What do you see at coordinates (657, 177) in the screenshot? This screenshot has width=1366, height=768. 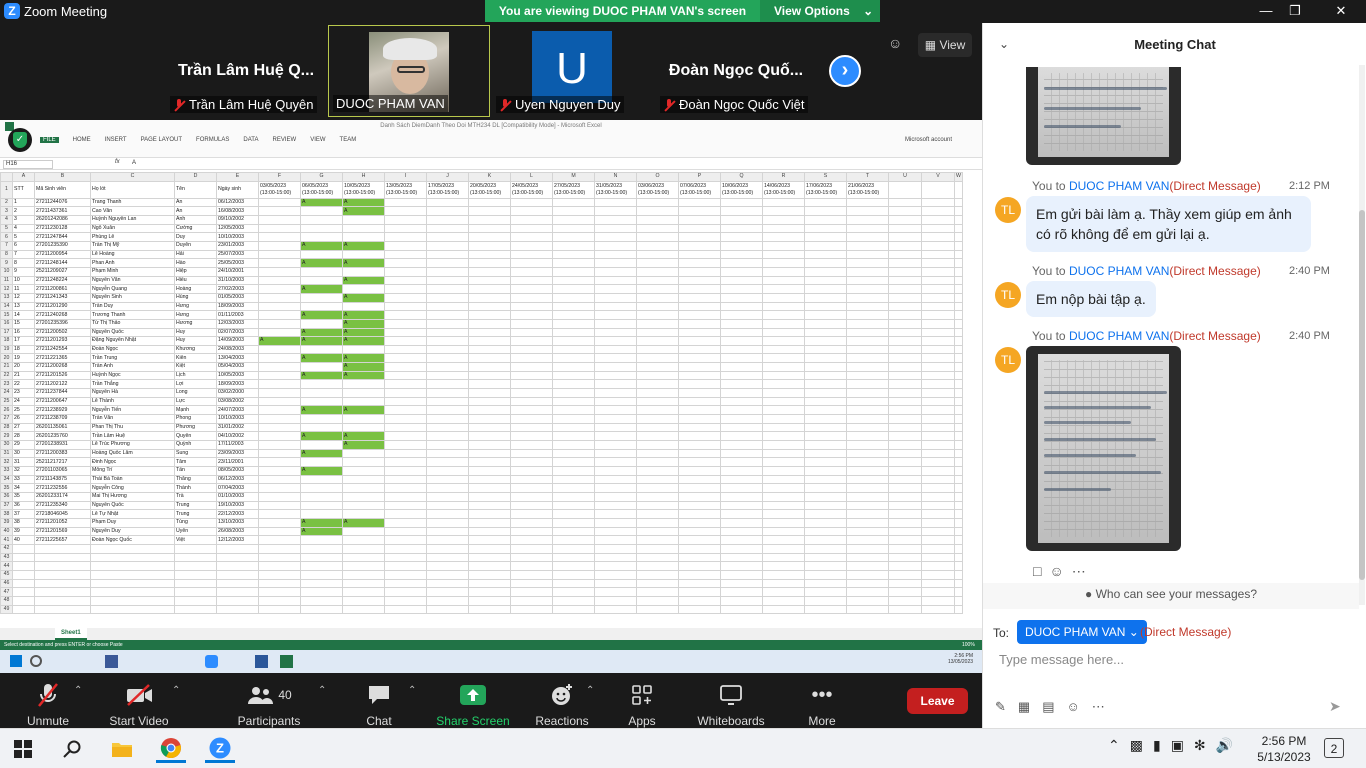 I see `column-letter: O` at bounding box center [657, 177].